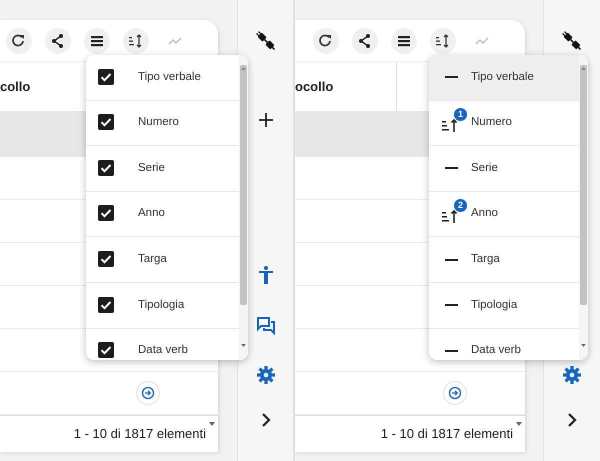 This screenshot has height=461, width=600. Describe the element at coordinates (162, 123) in the screenshot. I see `menu-item: Numero` at that location.